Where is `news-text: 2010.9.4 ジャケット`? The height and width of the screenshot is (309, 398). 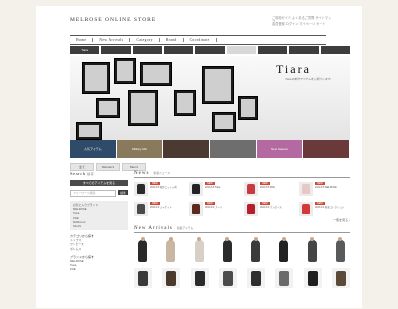
news-text: 2010.9.4 ジャケット is located at coordinates (161, 208).